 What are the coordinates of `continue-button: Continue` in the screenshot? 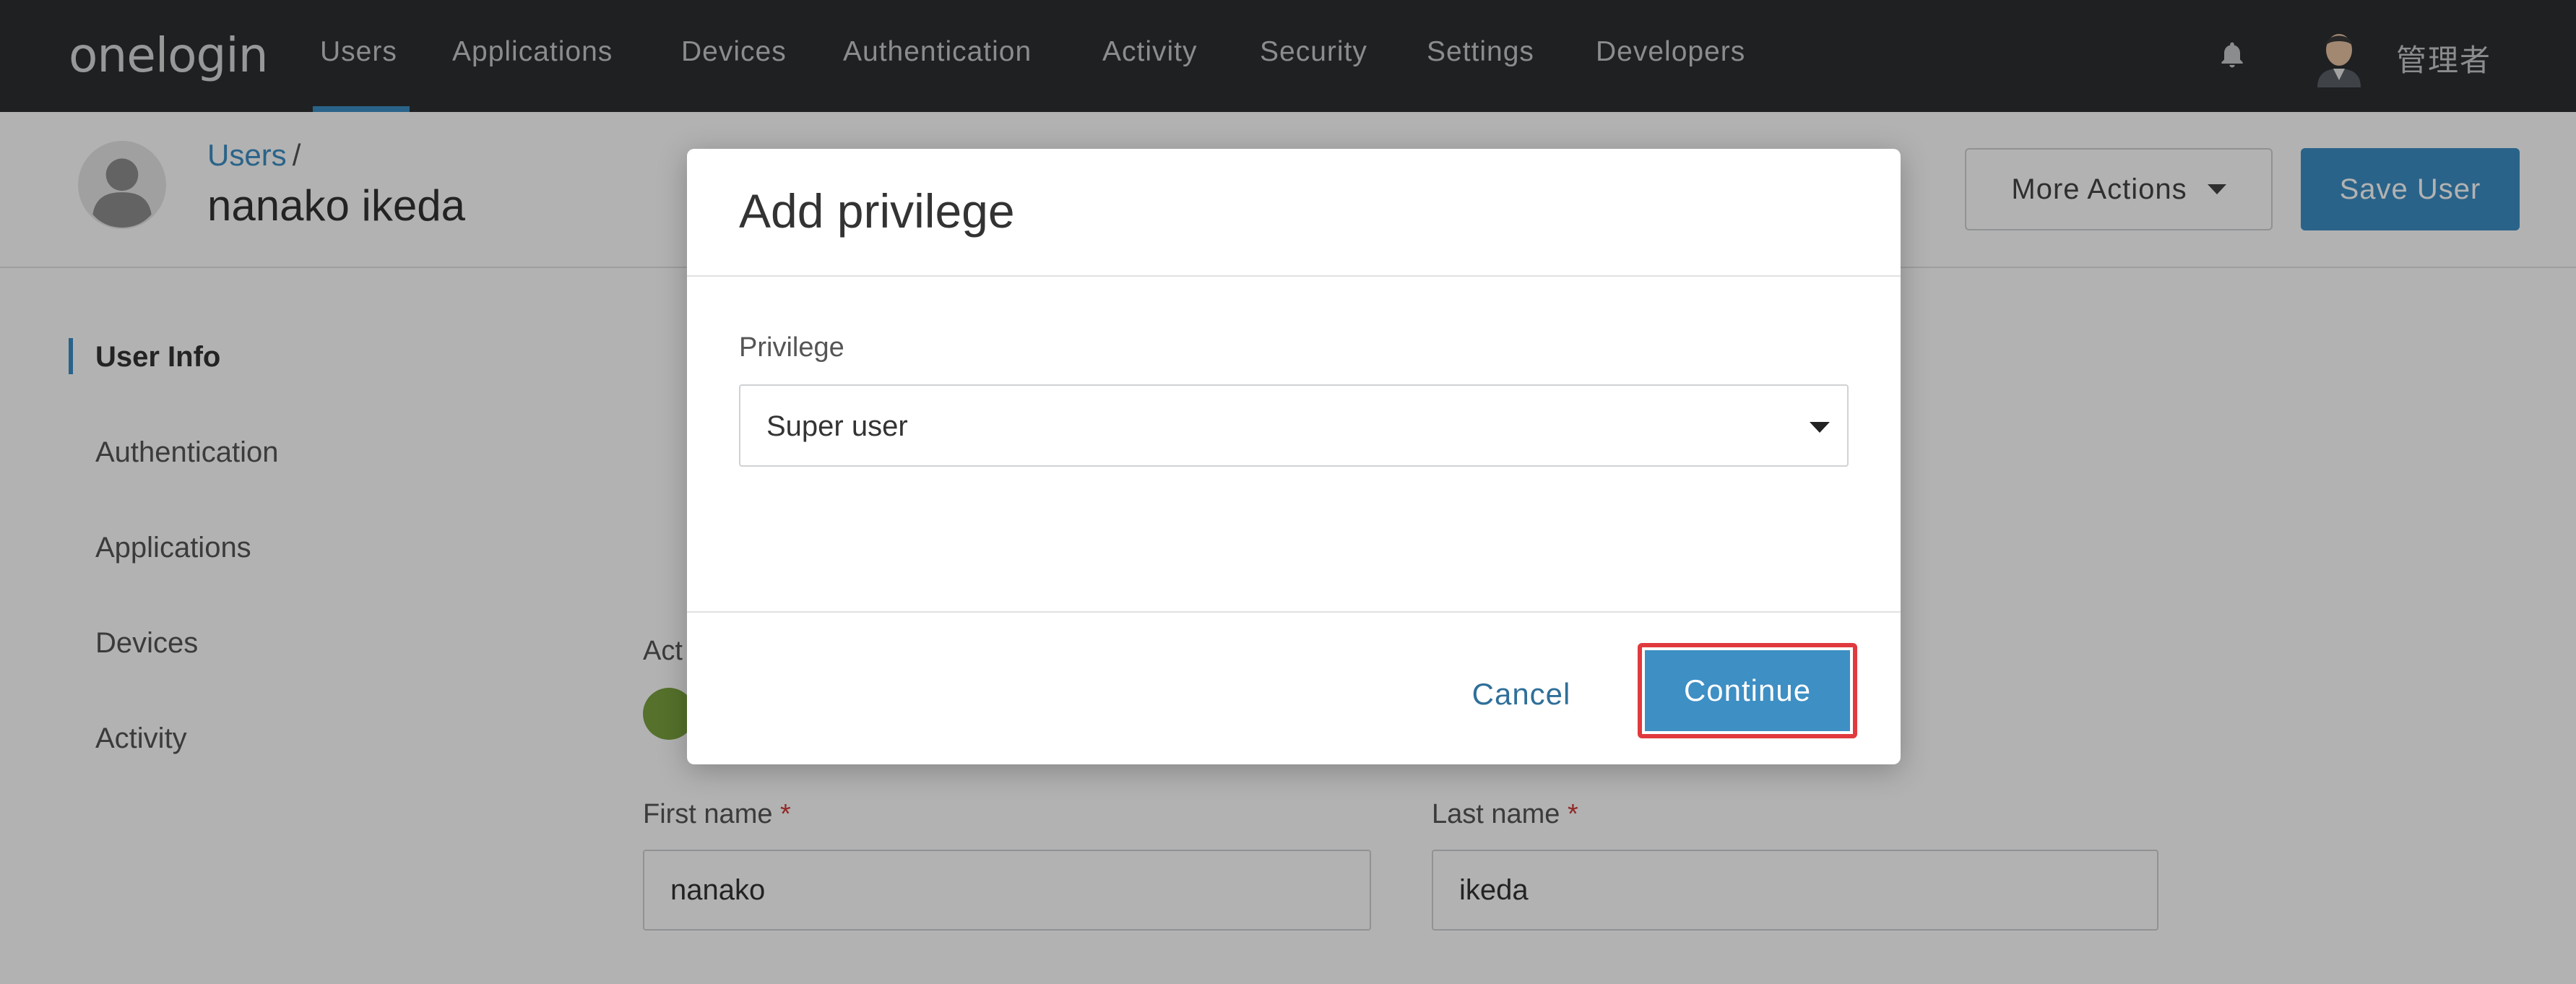 It's located at (1747, 690).